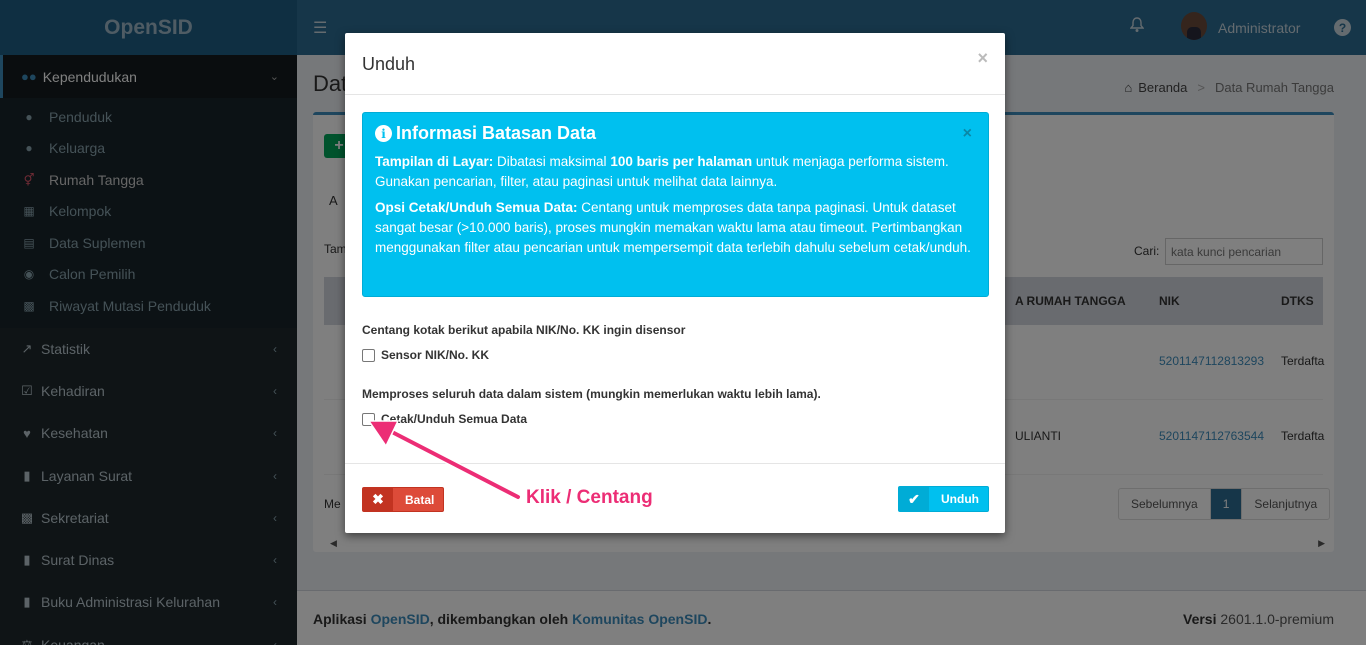  I want to click on cancel-button-label: Batal, so click(420, 499).